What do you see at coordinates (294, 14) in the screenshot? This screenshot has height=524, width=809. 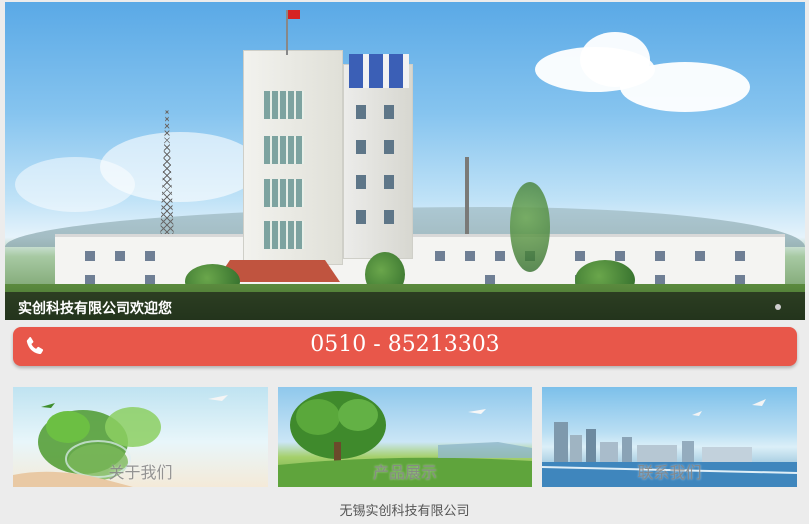 I see `flag-shape` at bounding box center [294, 14].